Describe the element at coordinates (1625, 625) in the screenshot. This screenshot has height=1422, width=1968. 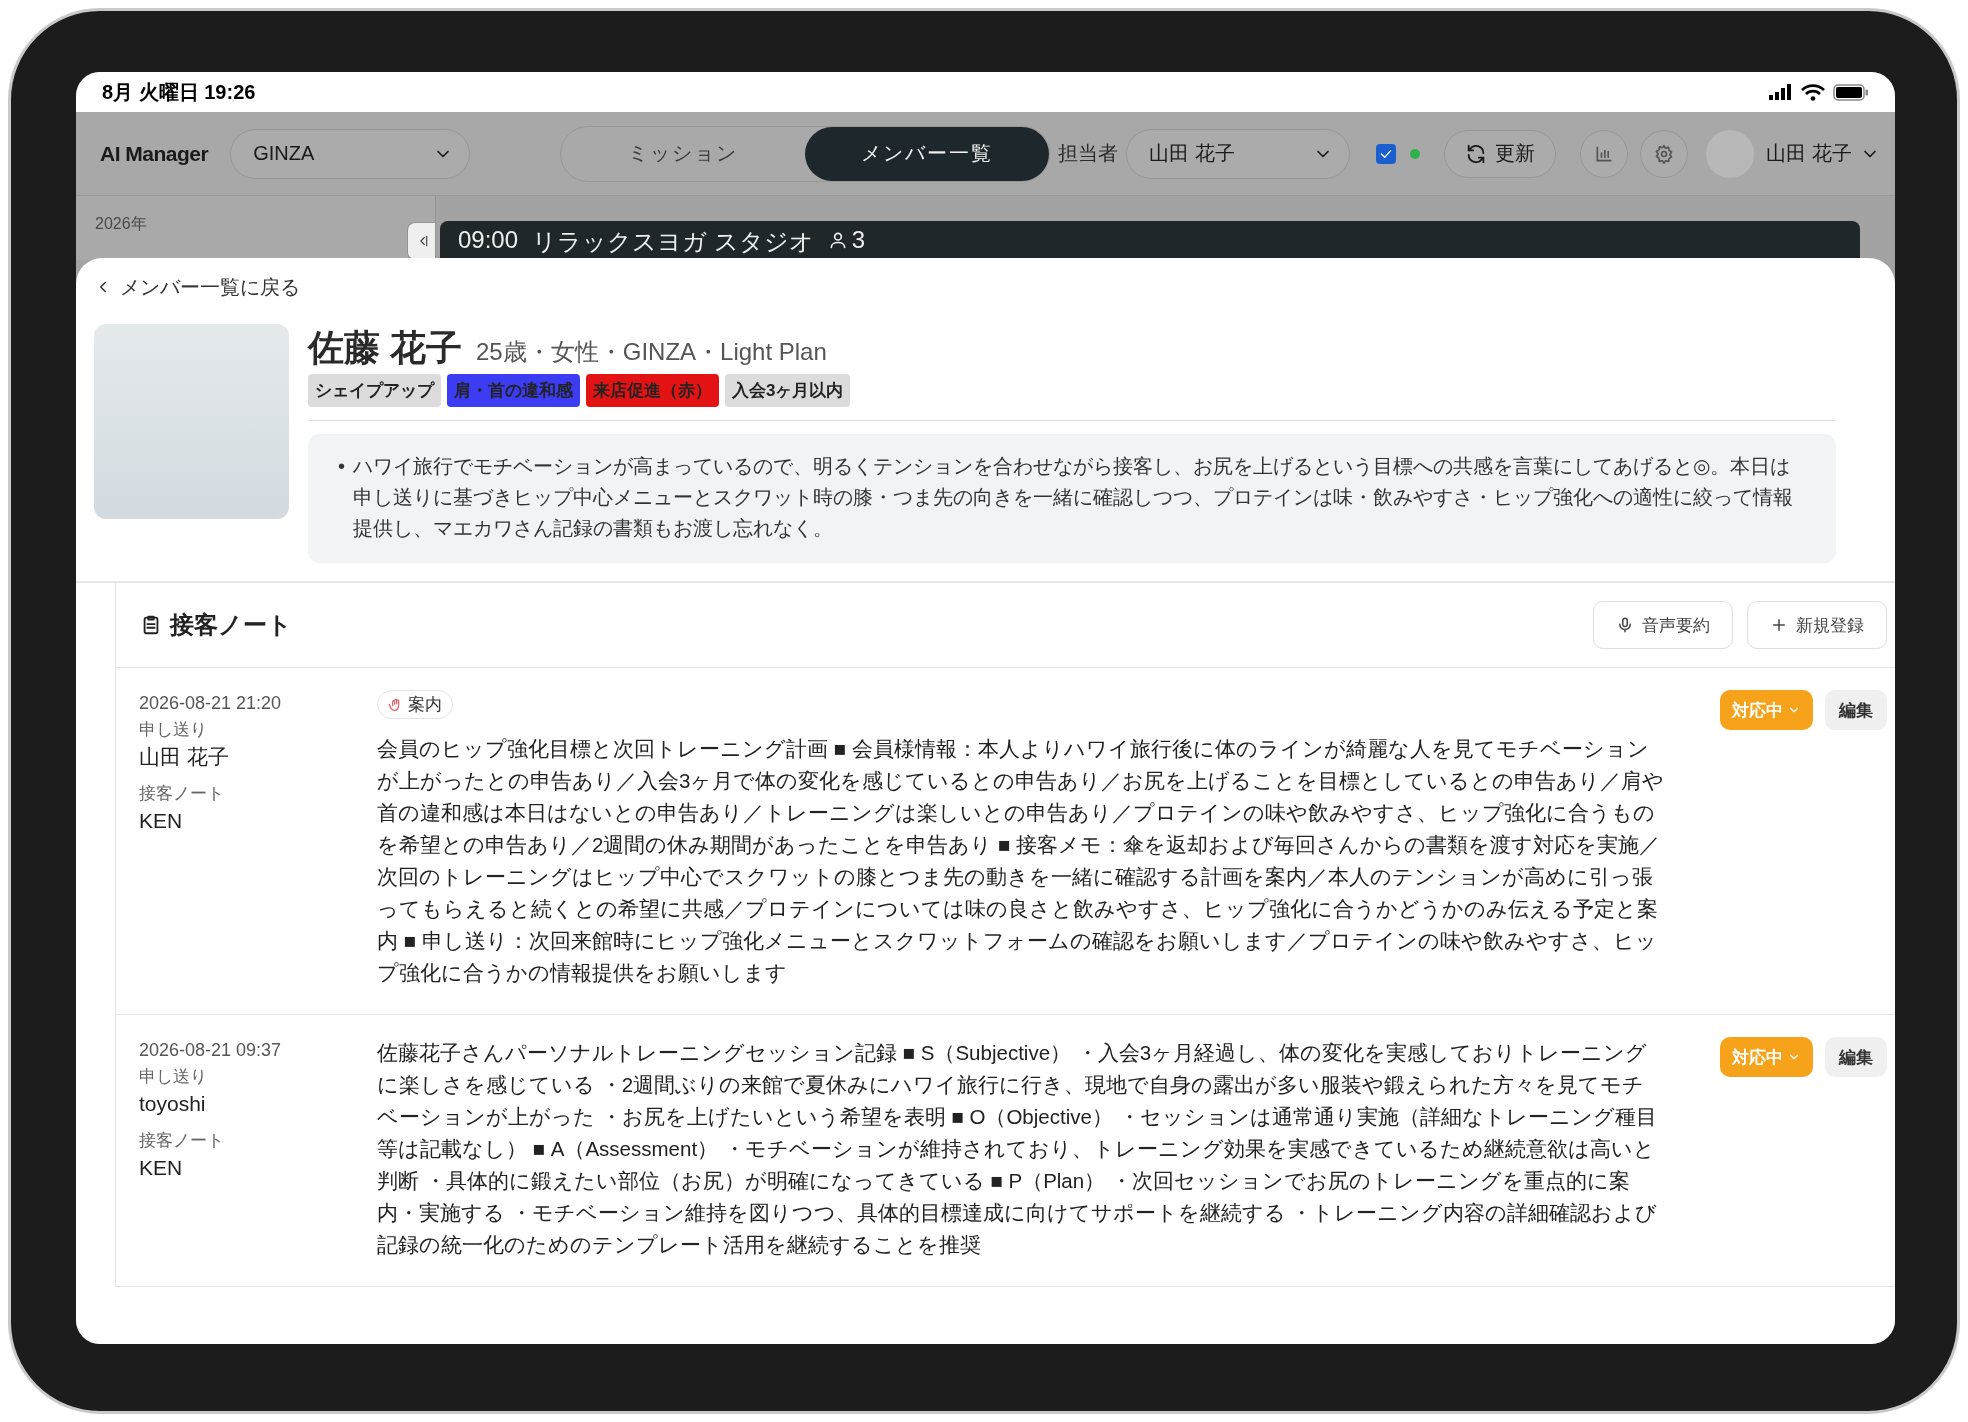
I see `microphone-icon` at that location.